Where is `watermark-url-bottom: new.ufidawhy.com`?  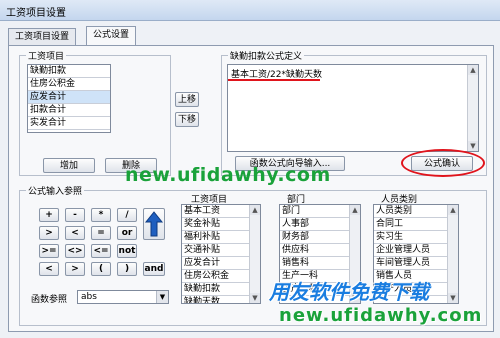
watermark-url-bottom: new.ufidawhy.com is located at coordinates (381, 315).